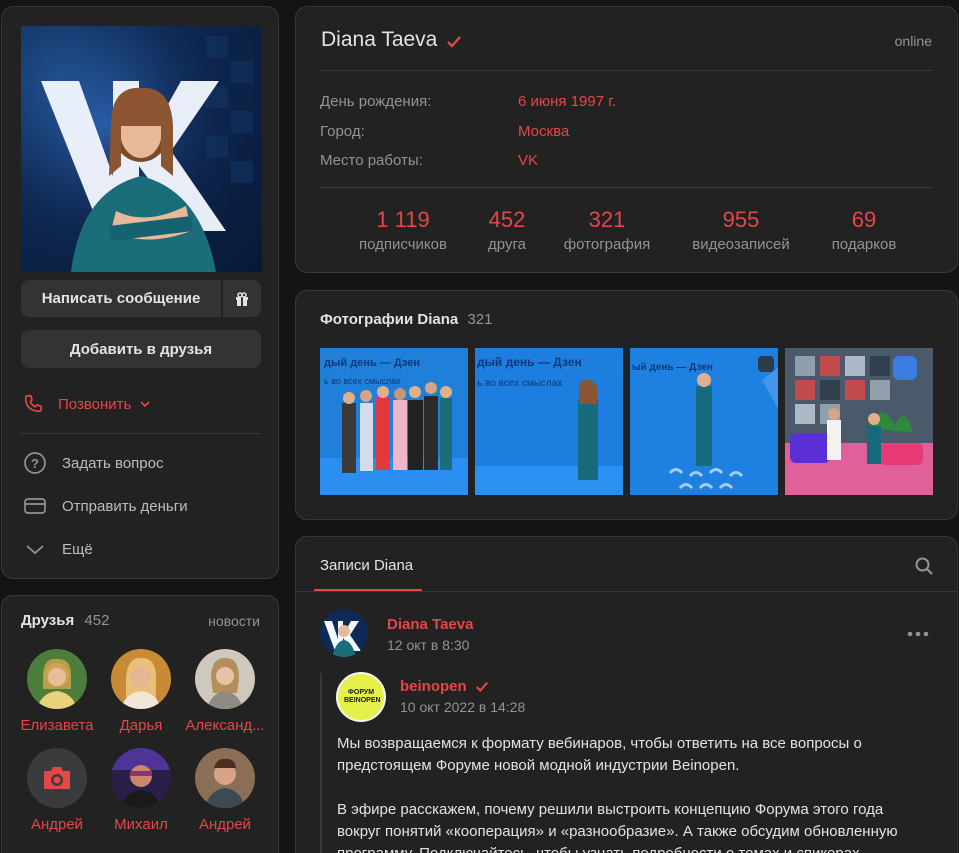 This screenshot has height=853, width=959. Describe the element at coordinates (507, 219) in the screenshot. I see `stat-value: 452` at that location.